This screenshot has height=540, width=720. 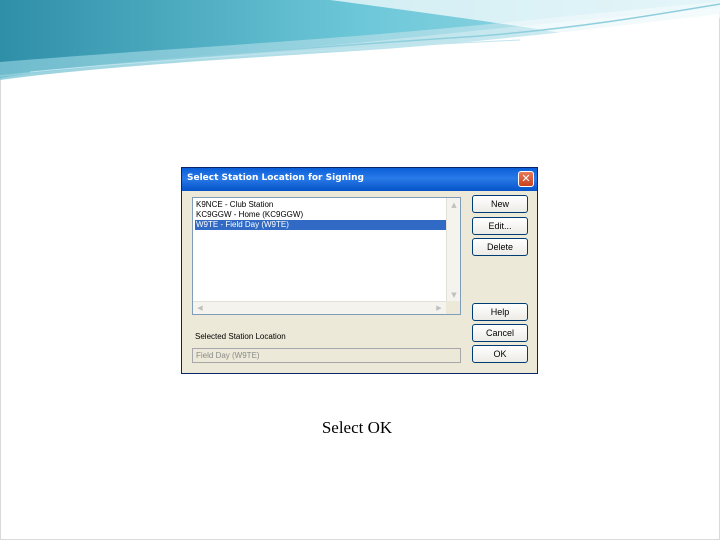 I want to click on scroll-left-arrow-icon: ◀, so click(x=200, y=308).